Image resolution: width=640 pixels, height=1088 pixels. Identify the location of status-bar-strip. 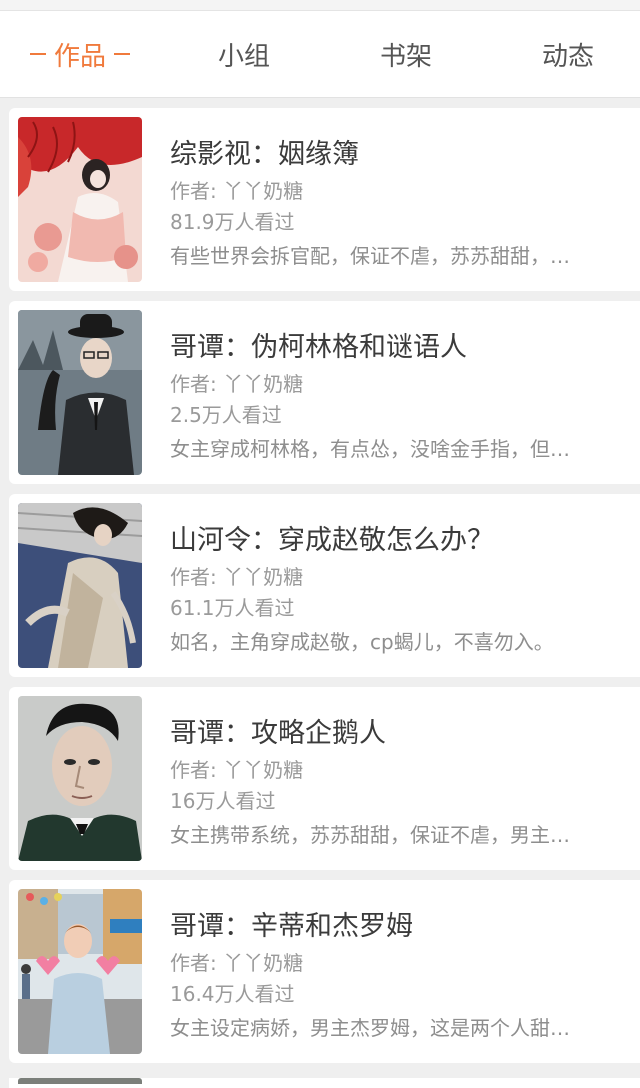
(320, 5).